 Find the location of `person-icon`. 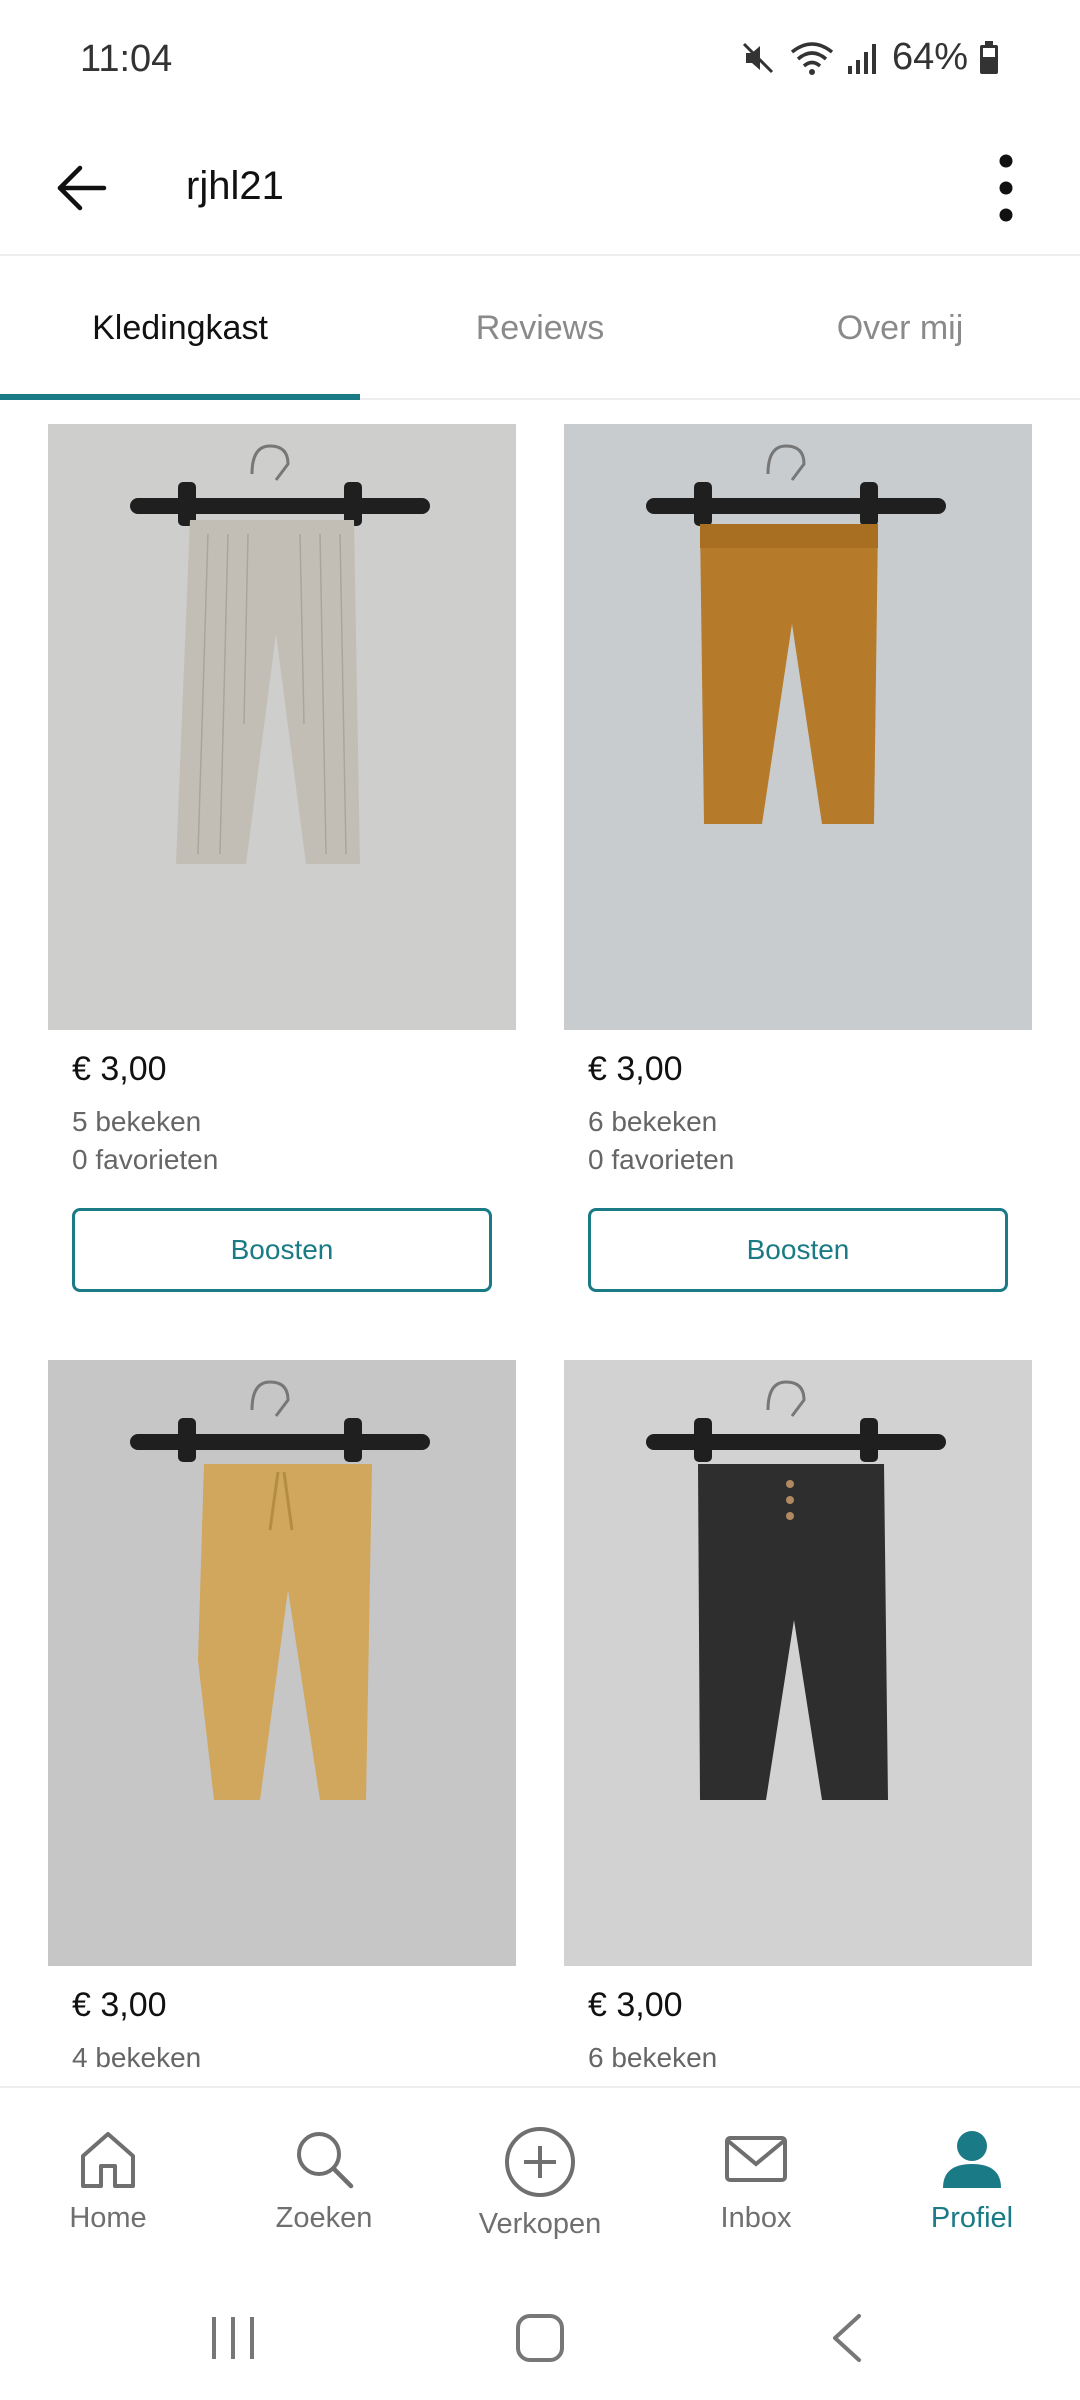

person-icon is located at coordinates (972, 2159).